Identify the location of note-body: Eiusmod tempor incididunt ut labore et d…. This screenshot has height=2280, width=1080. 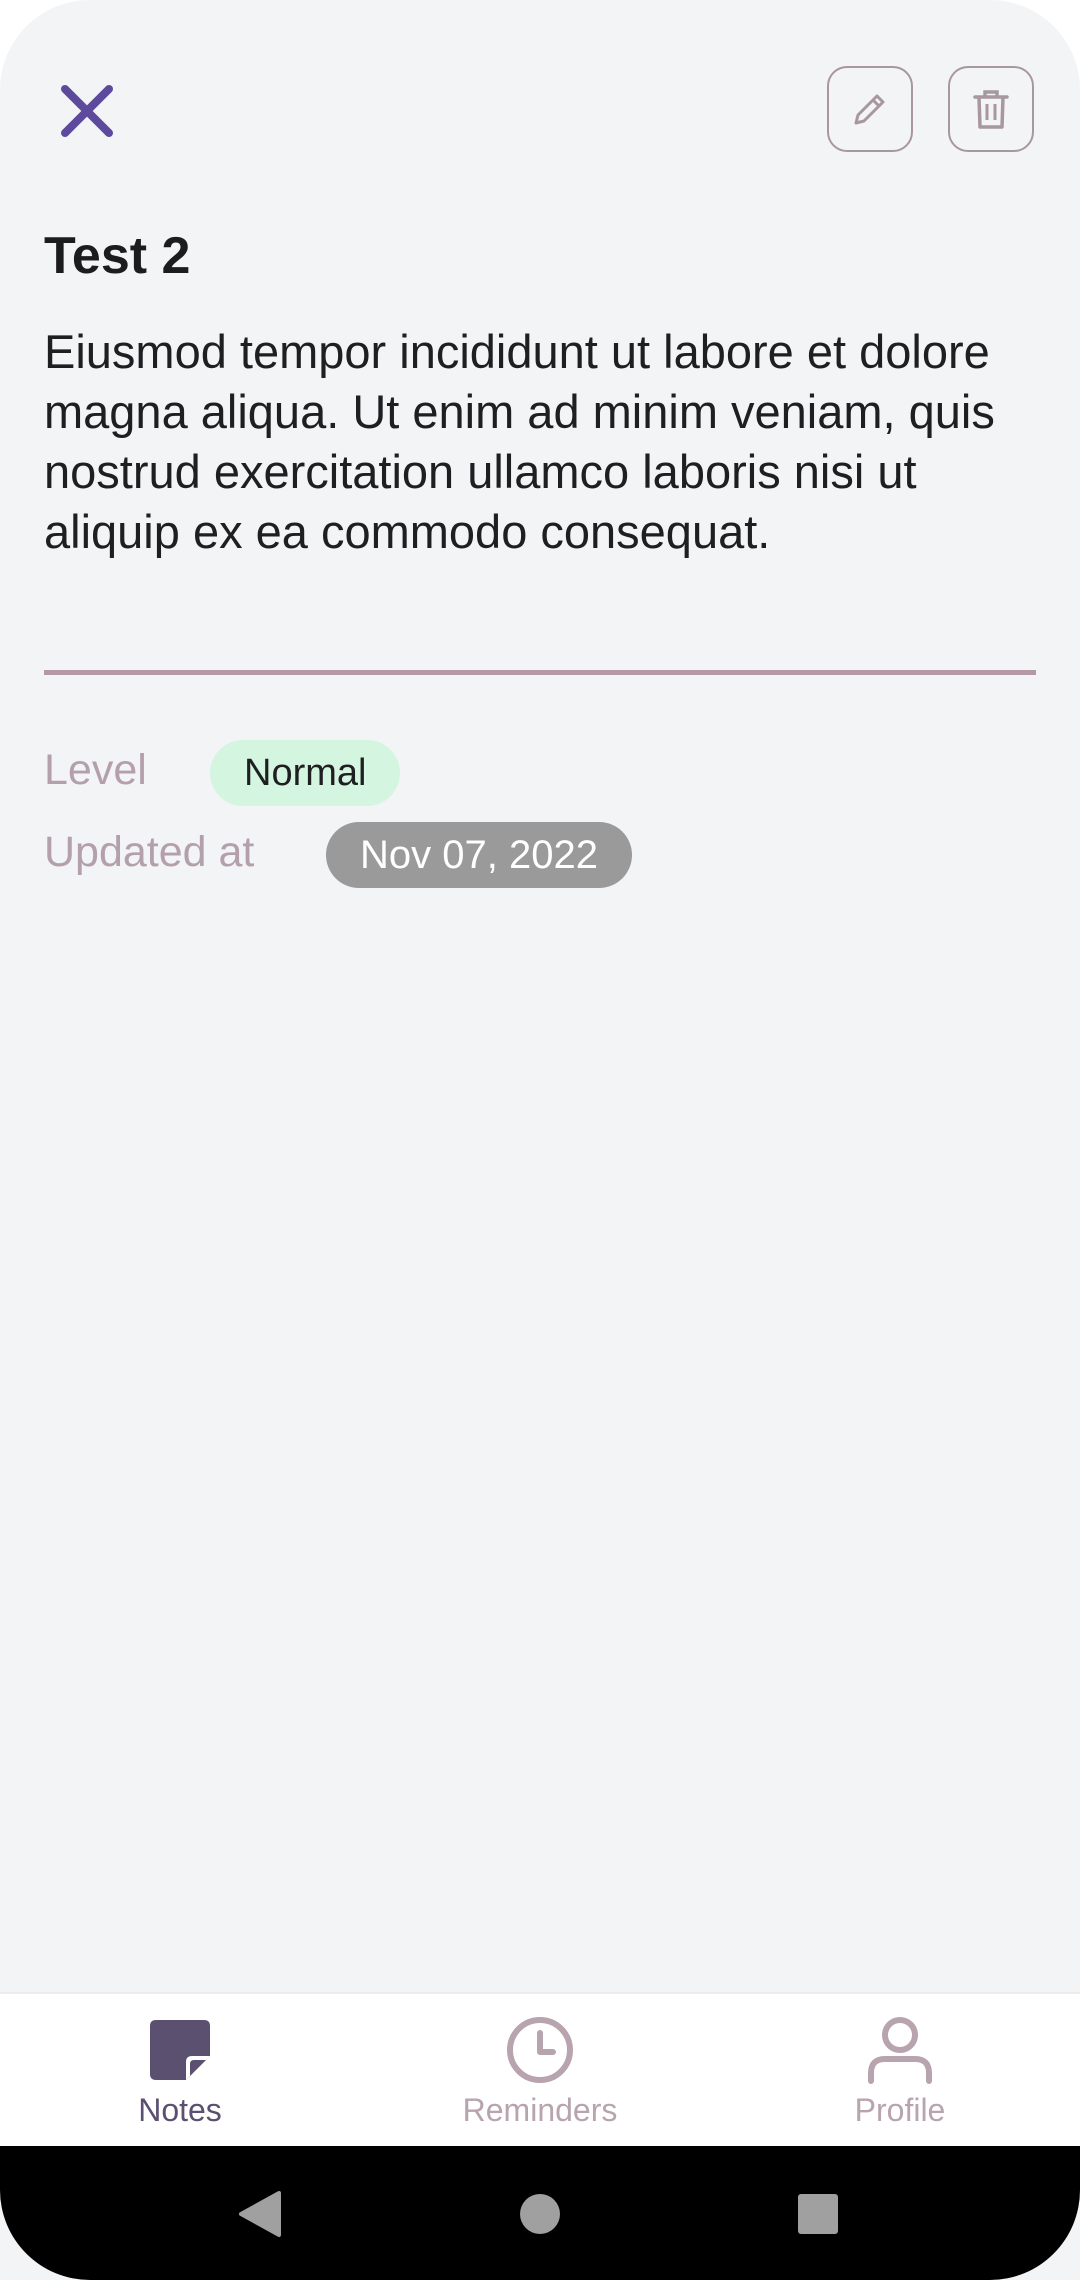
(519, 441).